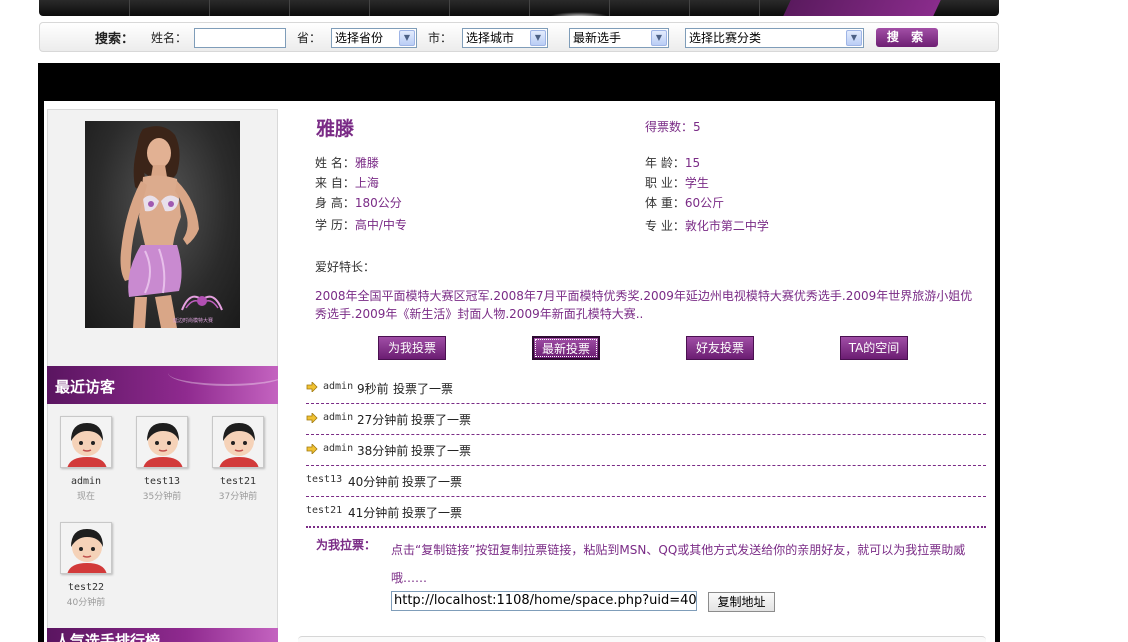 The height and width of the screenshot is (642, 1128). Describe the element at coordinates (240, 38) in the screenshot. I see `name-search-input` at that location.